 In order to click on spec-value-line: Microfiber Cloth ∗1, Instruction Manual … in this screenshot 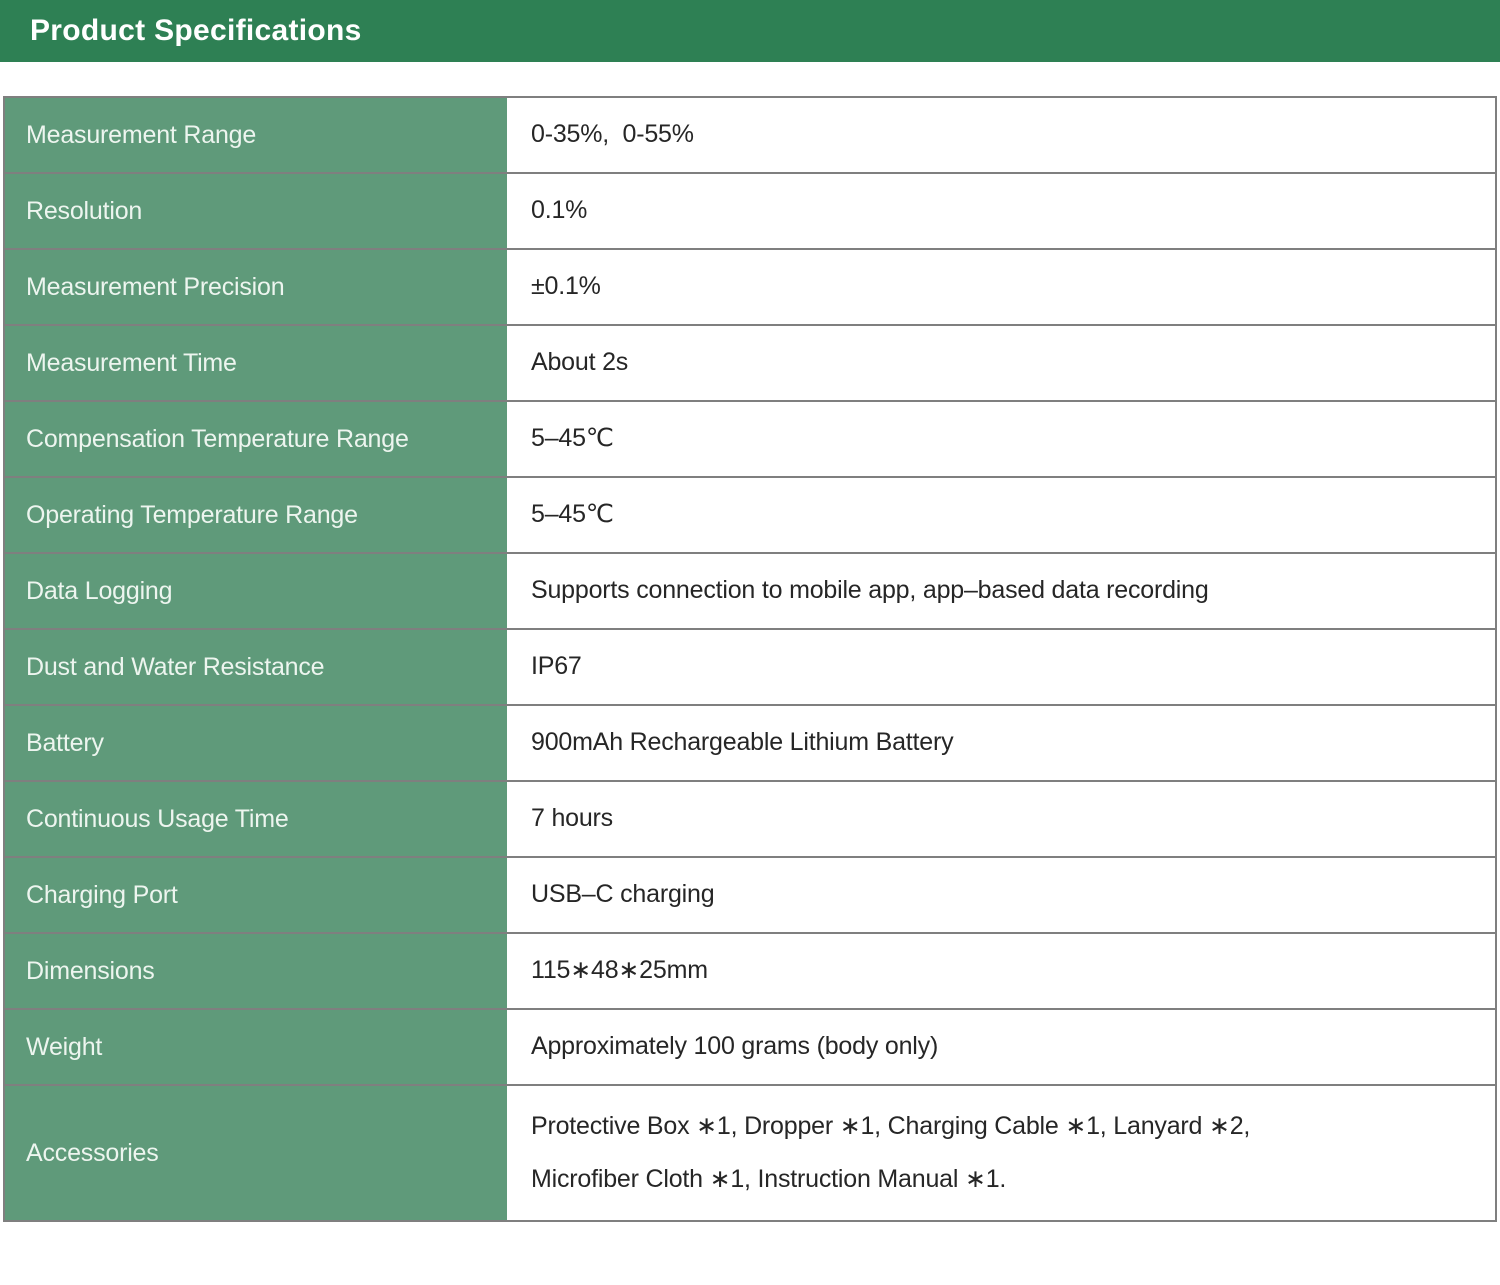, I will do `click(769, 1179)`.